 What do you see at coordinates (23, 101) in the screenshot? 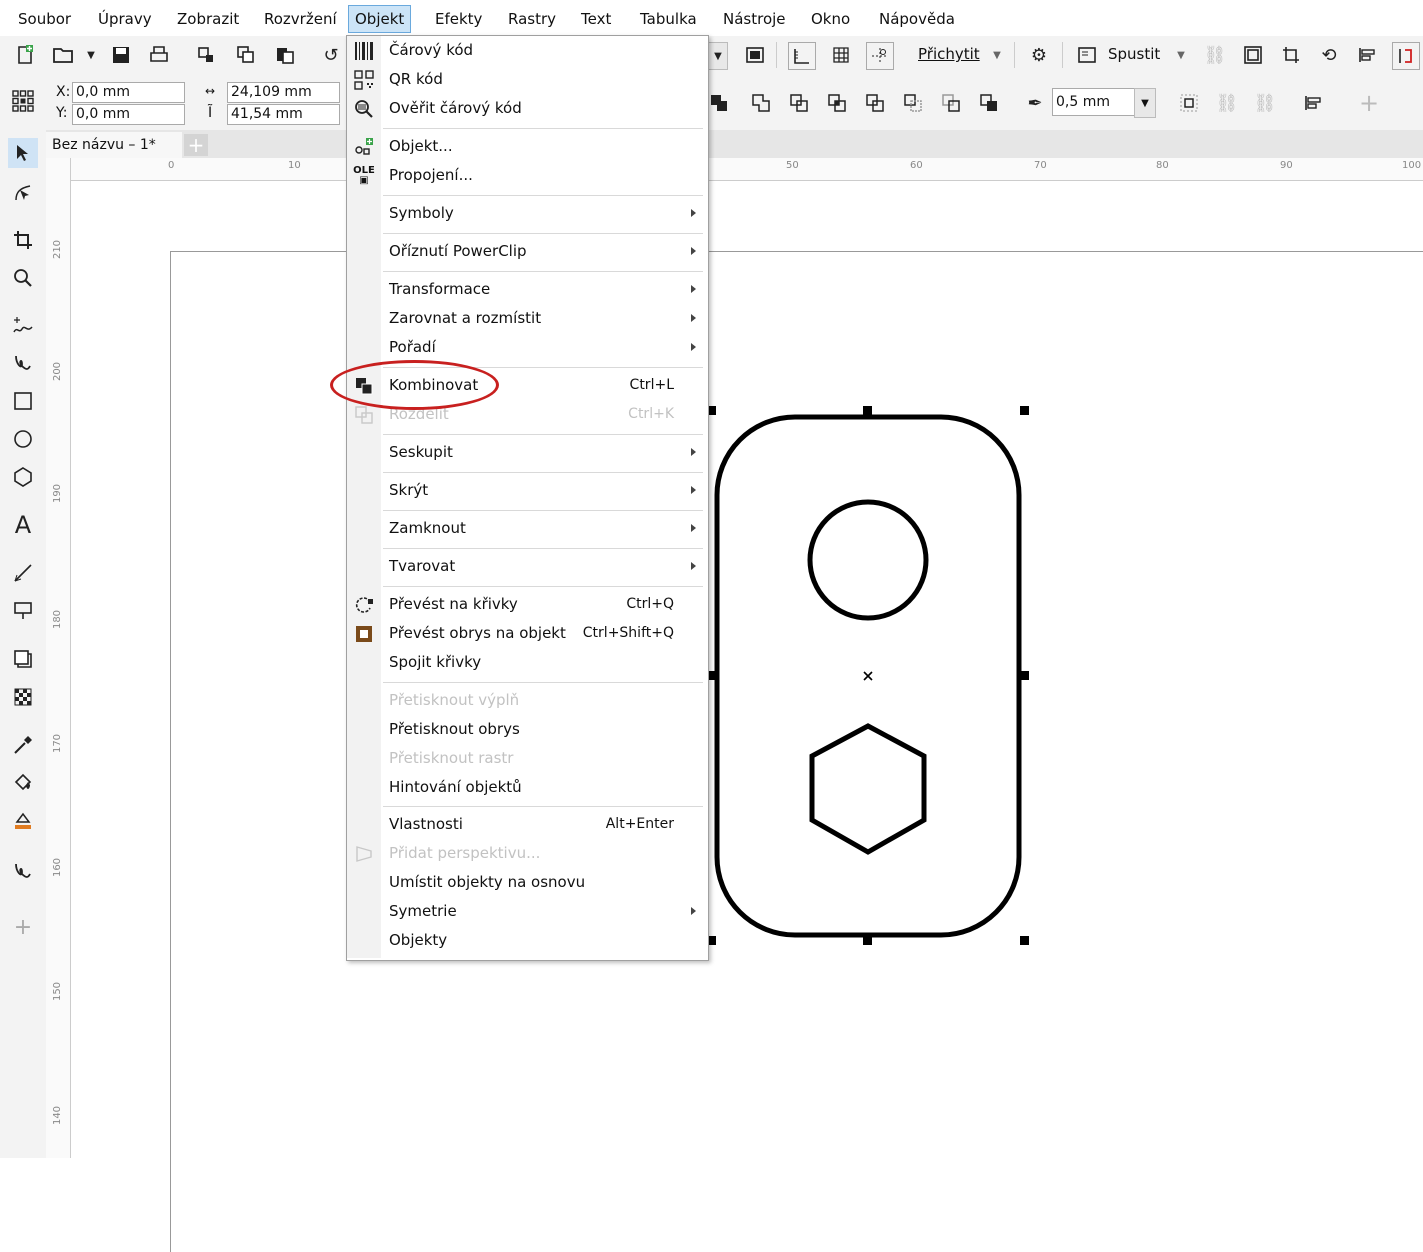
I see `reference-point-icon` at bounding box center [23, 101].